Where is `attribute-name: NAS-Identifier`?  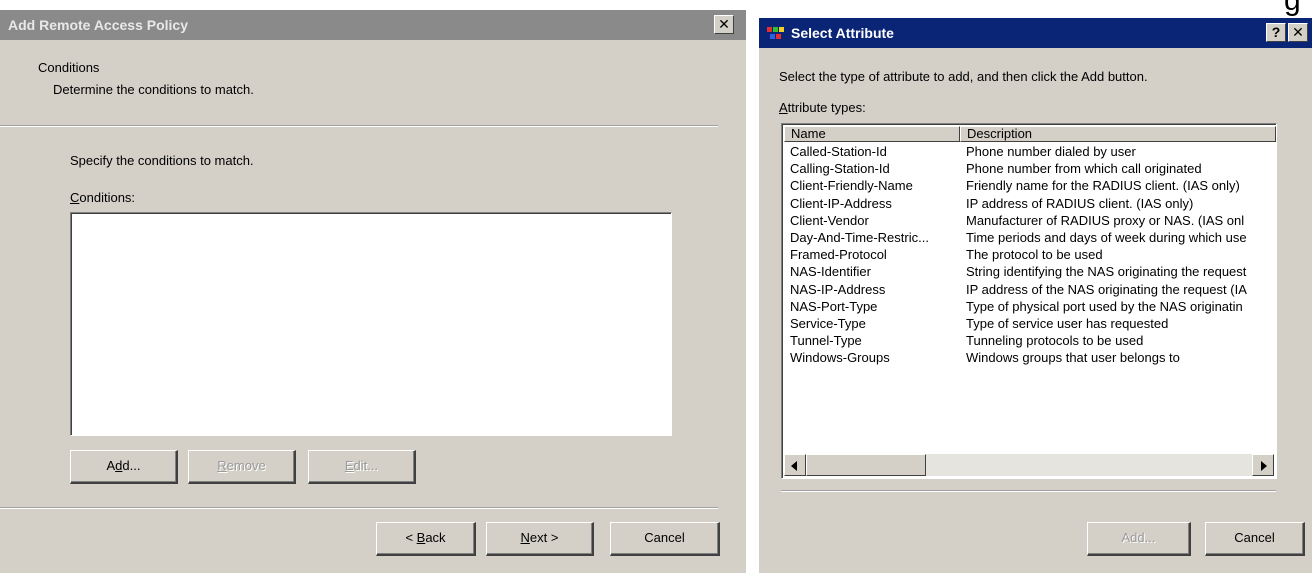
attribute-name: NAS-Identifier is located at coordinates (830, 272).